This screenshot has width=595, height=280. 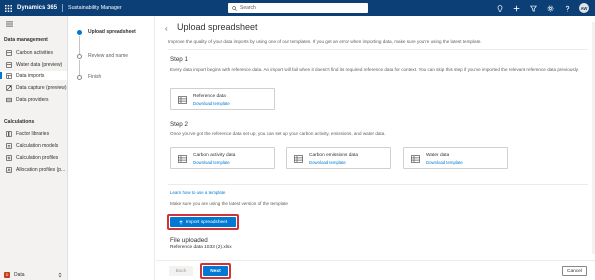 What do you see at coordinates (584, 8) in the screenshot?
I see `user-avatar: AW` at bounding box center [584, 8].